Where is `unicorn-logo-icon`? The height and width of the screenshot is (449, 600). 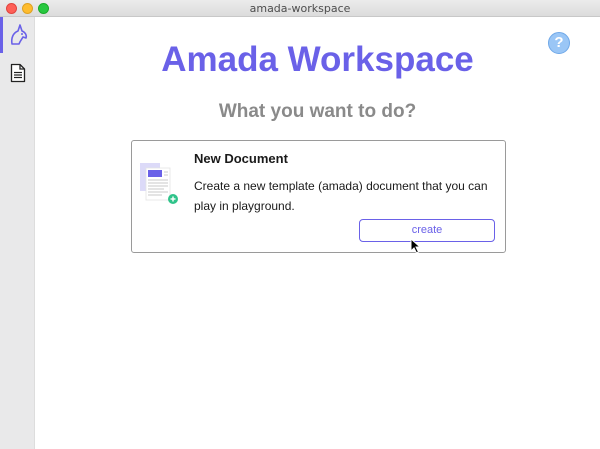
unicorn-logo-icon is located at coordinates (19, 34).